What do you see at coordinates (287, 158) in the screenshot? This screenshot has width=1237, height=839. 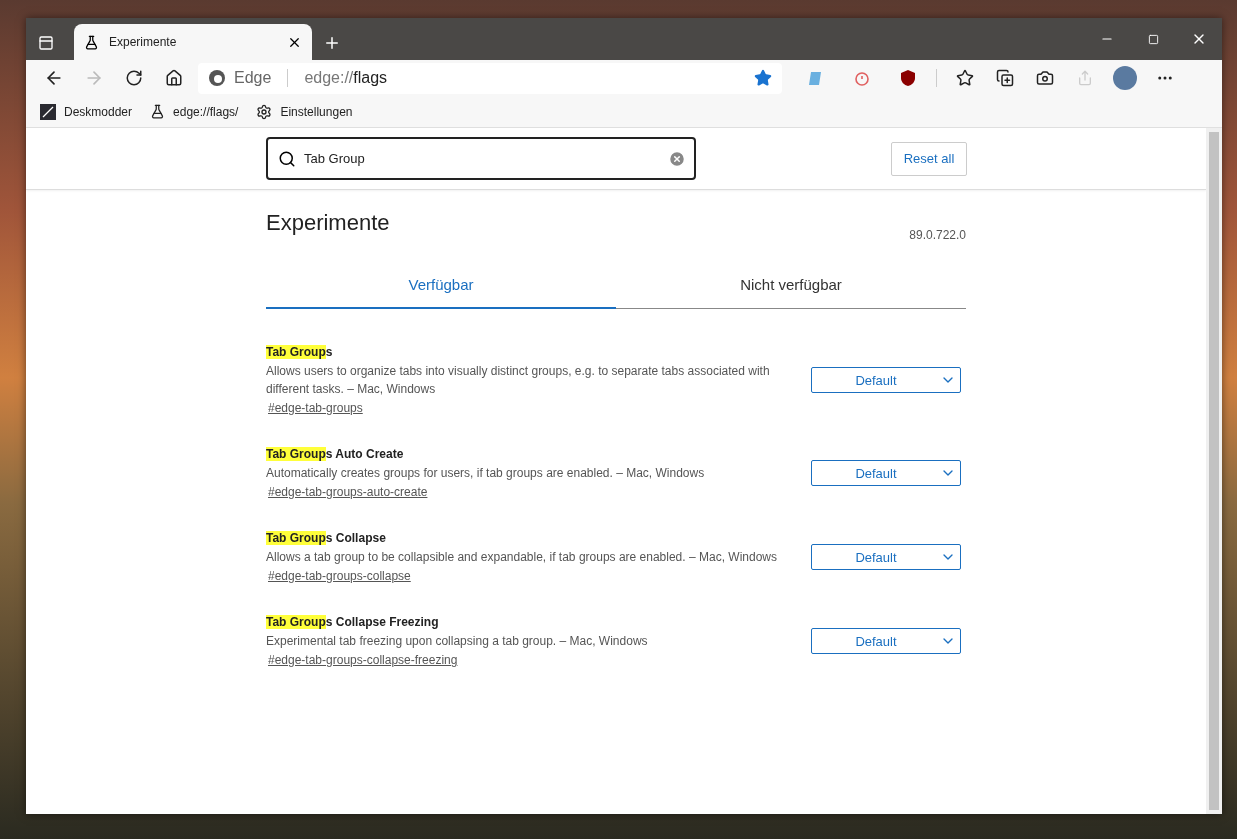 I see `search-icon` at bounding box center [287, 158].